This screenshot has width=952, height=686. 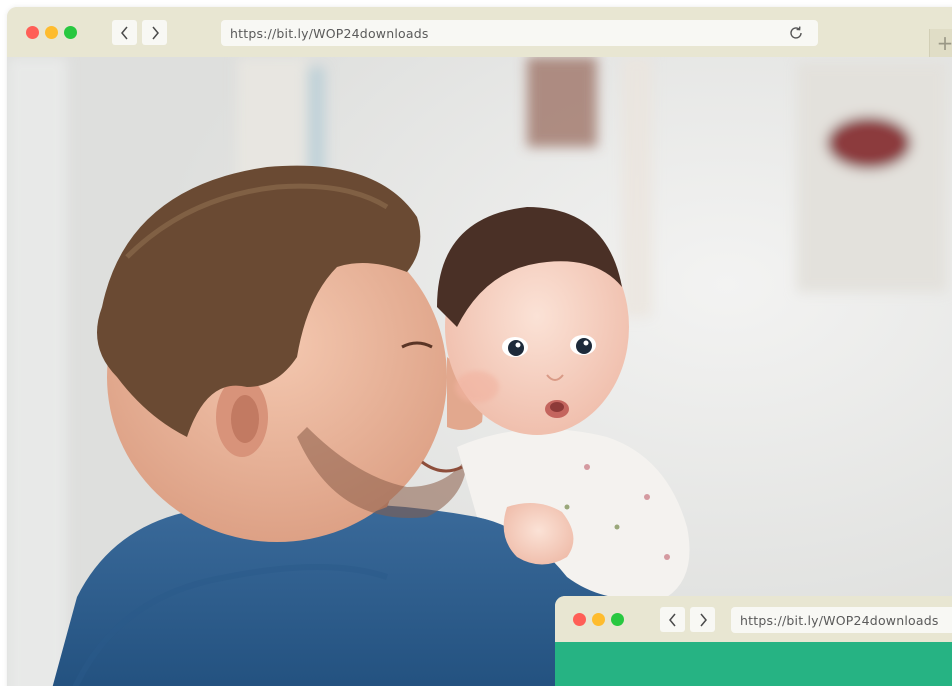 I want to click on window-controls-secondary, so click(x=598, y=619).